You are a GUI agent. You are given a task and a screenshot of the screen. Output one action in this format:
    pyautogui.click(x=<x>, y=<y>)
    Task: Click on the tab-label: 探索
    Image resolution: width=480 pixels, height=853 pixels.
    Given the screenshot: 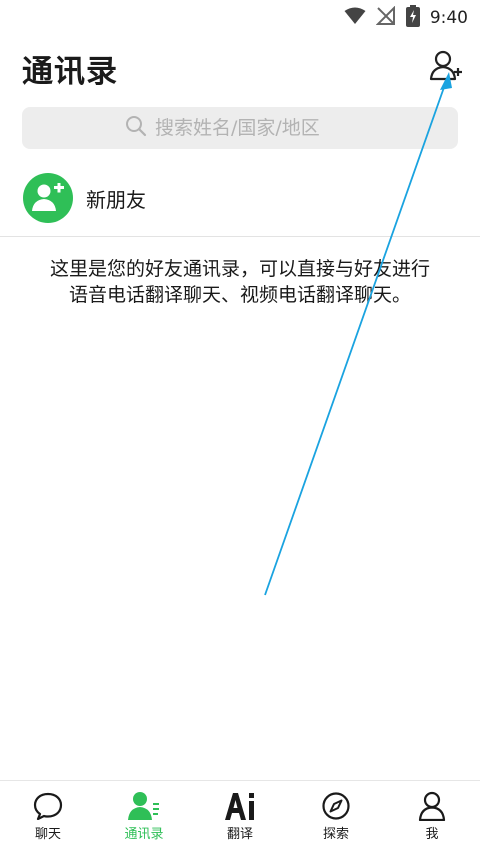 What is the action you would take?
    pyautogui.click(x=335, y=834)
    